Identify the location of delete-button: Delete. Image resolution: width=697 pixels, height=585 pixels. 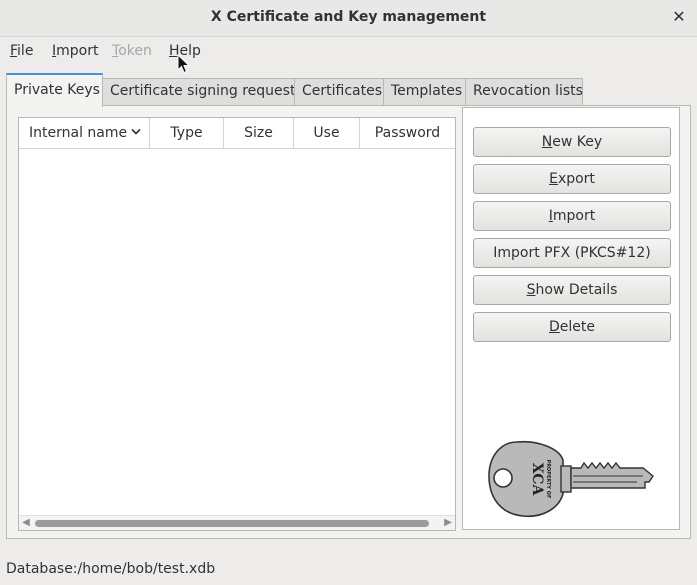
(572, 327).